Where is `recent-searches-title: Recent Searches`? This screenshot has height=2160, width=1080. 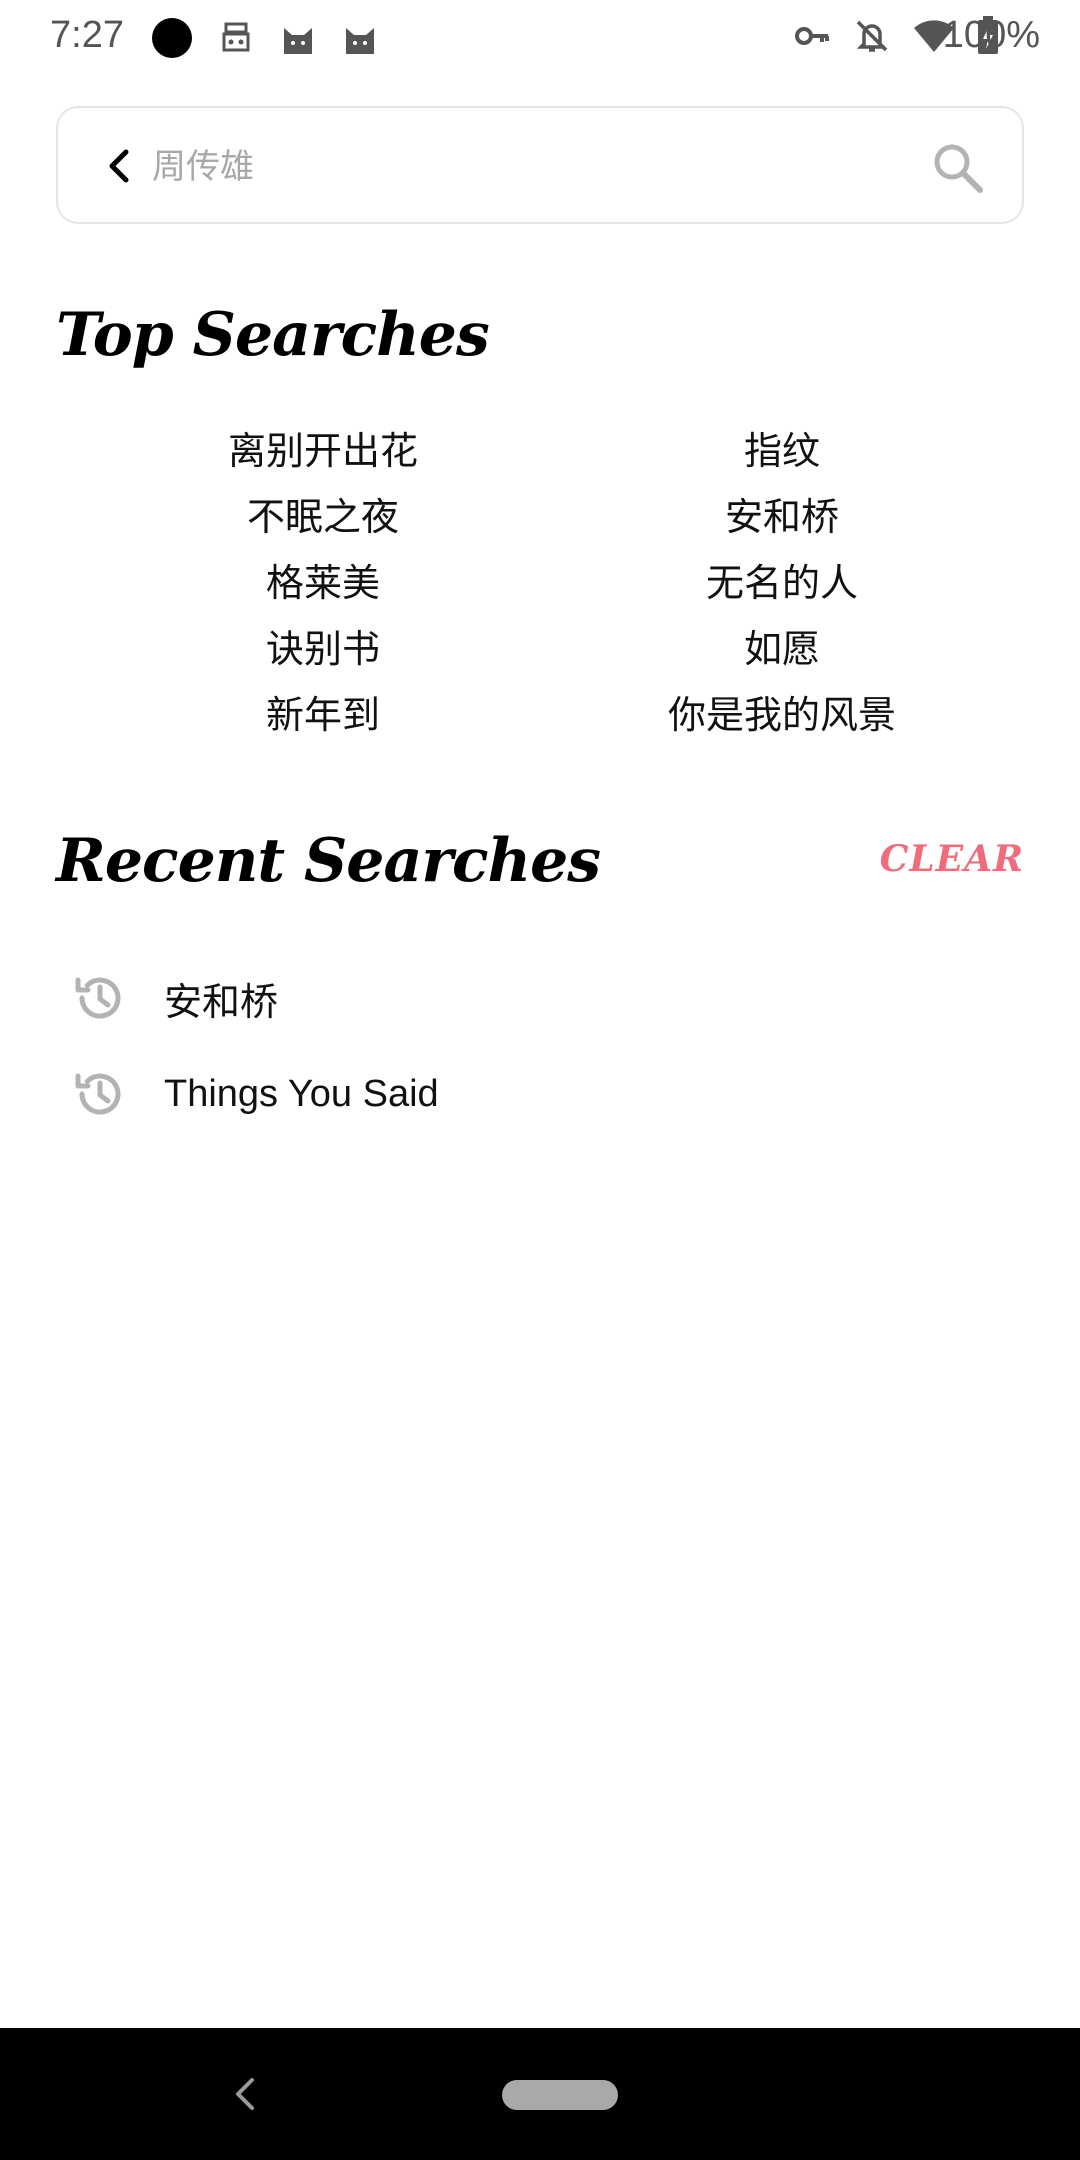
recent-searches-title: Recent Searches is located at coordinates (328, 861).